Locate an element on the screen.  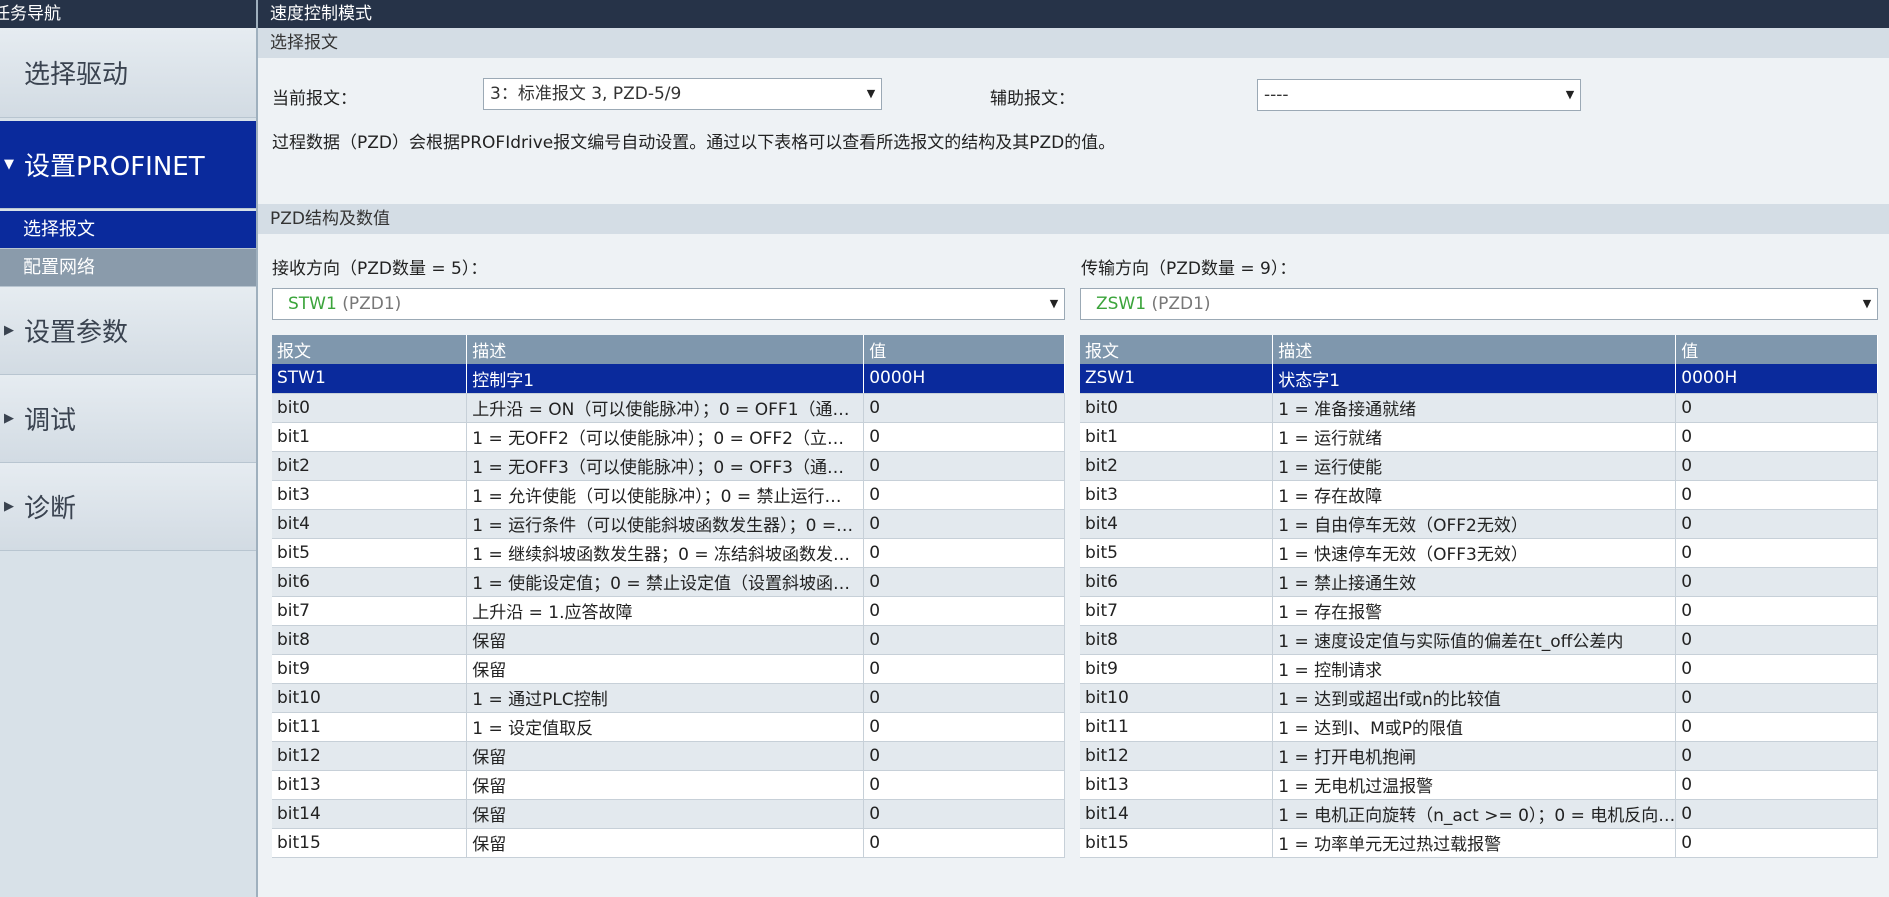
nav-commissioning: ▶ 调试 is located at coordinates (128, 419).